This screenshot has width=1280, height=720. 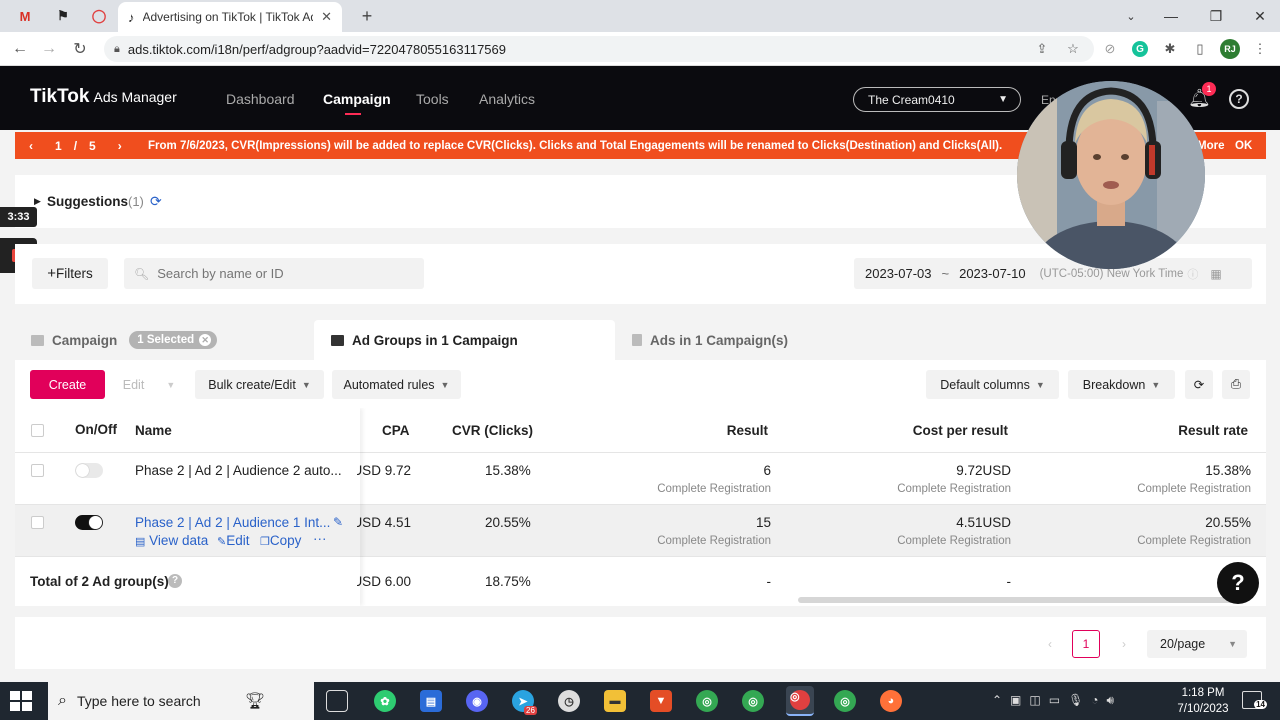 What do you see at coordinates (67, 384) in the screenshot?
I see `create-button: Create` at bounding box center [67, 384].